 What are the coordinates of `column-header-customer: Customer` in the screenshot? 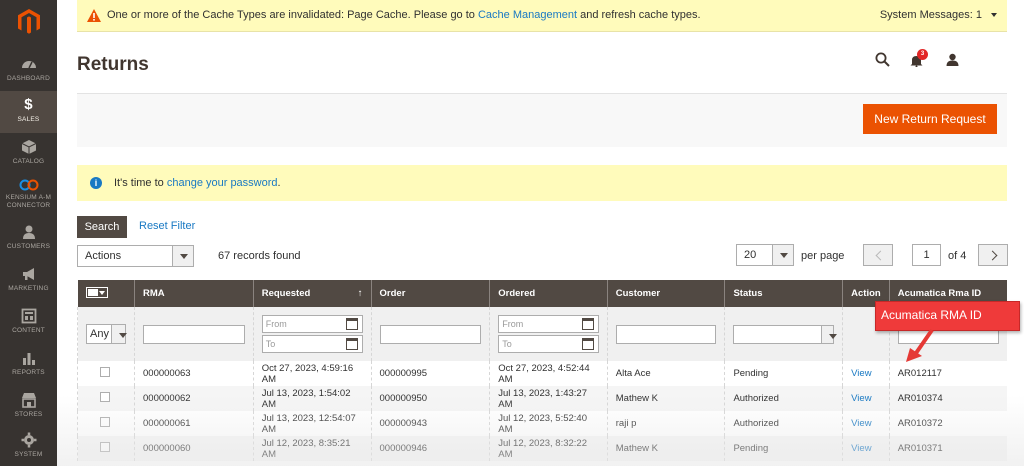 It's located at (665, 293).